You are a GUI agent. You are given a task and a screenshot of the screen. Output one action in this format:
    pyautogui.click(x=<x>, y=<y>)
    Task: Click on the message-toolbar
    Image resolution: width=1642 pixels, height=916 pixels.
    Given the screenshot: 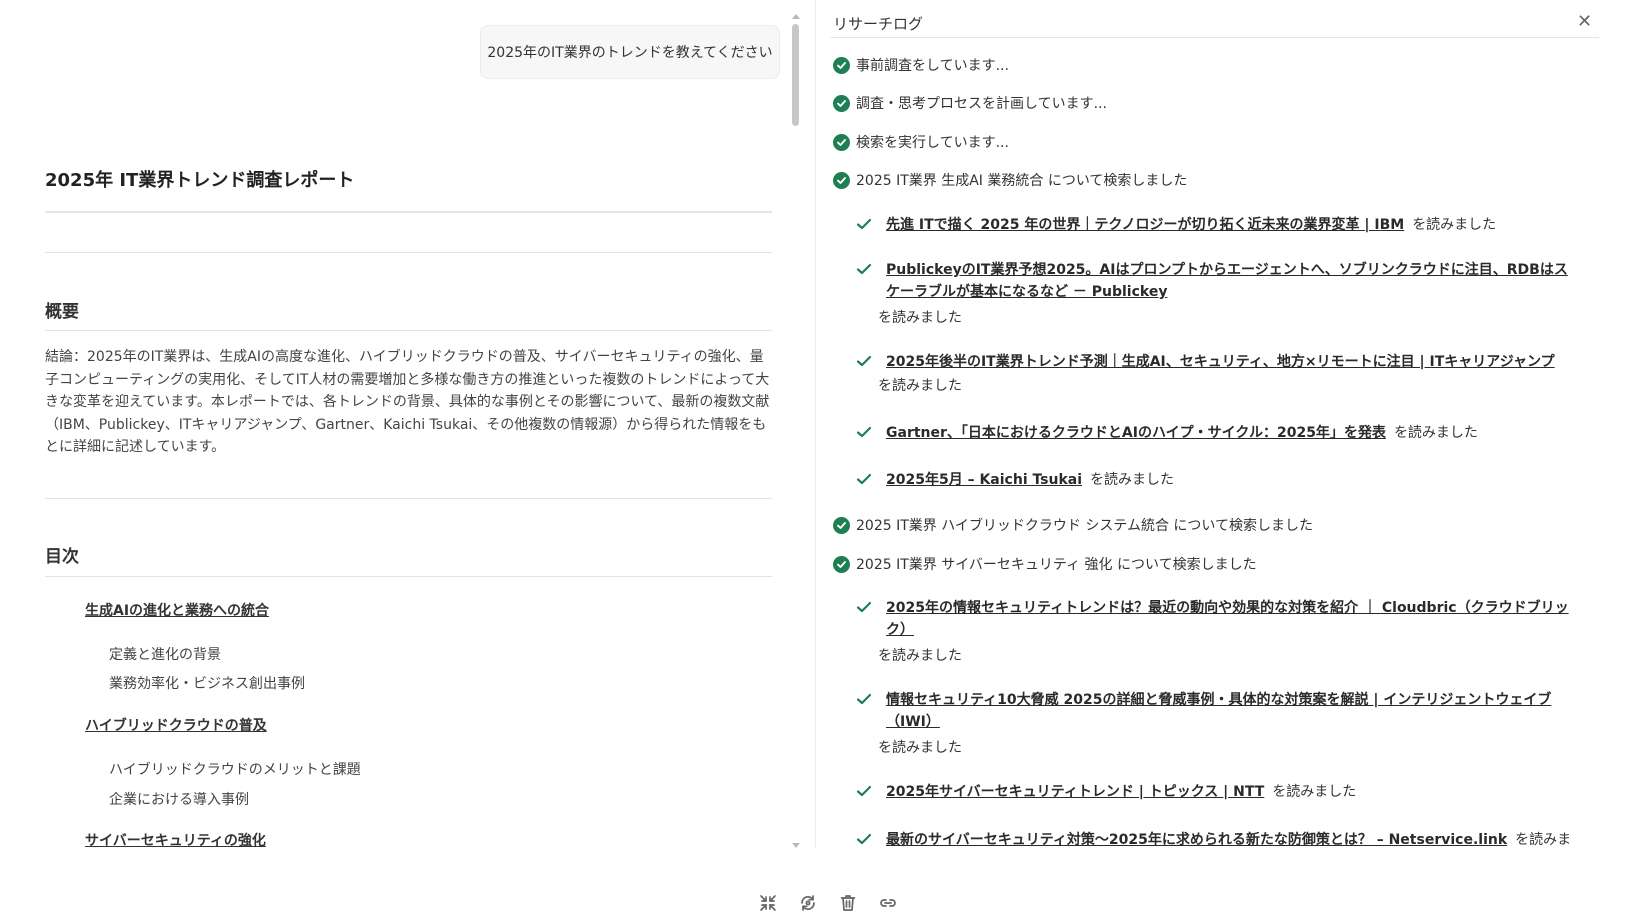 What is the action you would take?
    pyautogui.click(x=821, y=903)
    